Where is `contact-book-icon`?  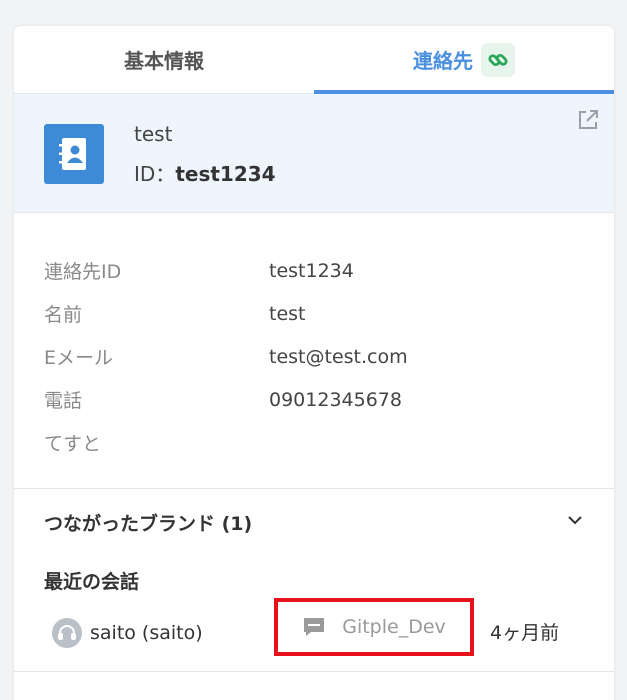 contact-book-icon is located at coordinates (74, 154).